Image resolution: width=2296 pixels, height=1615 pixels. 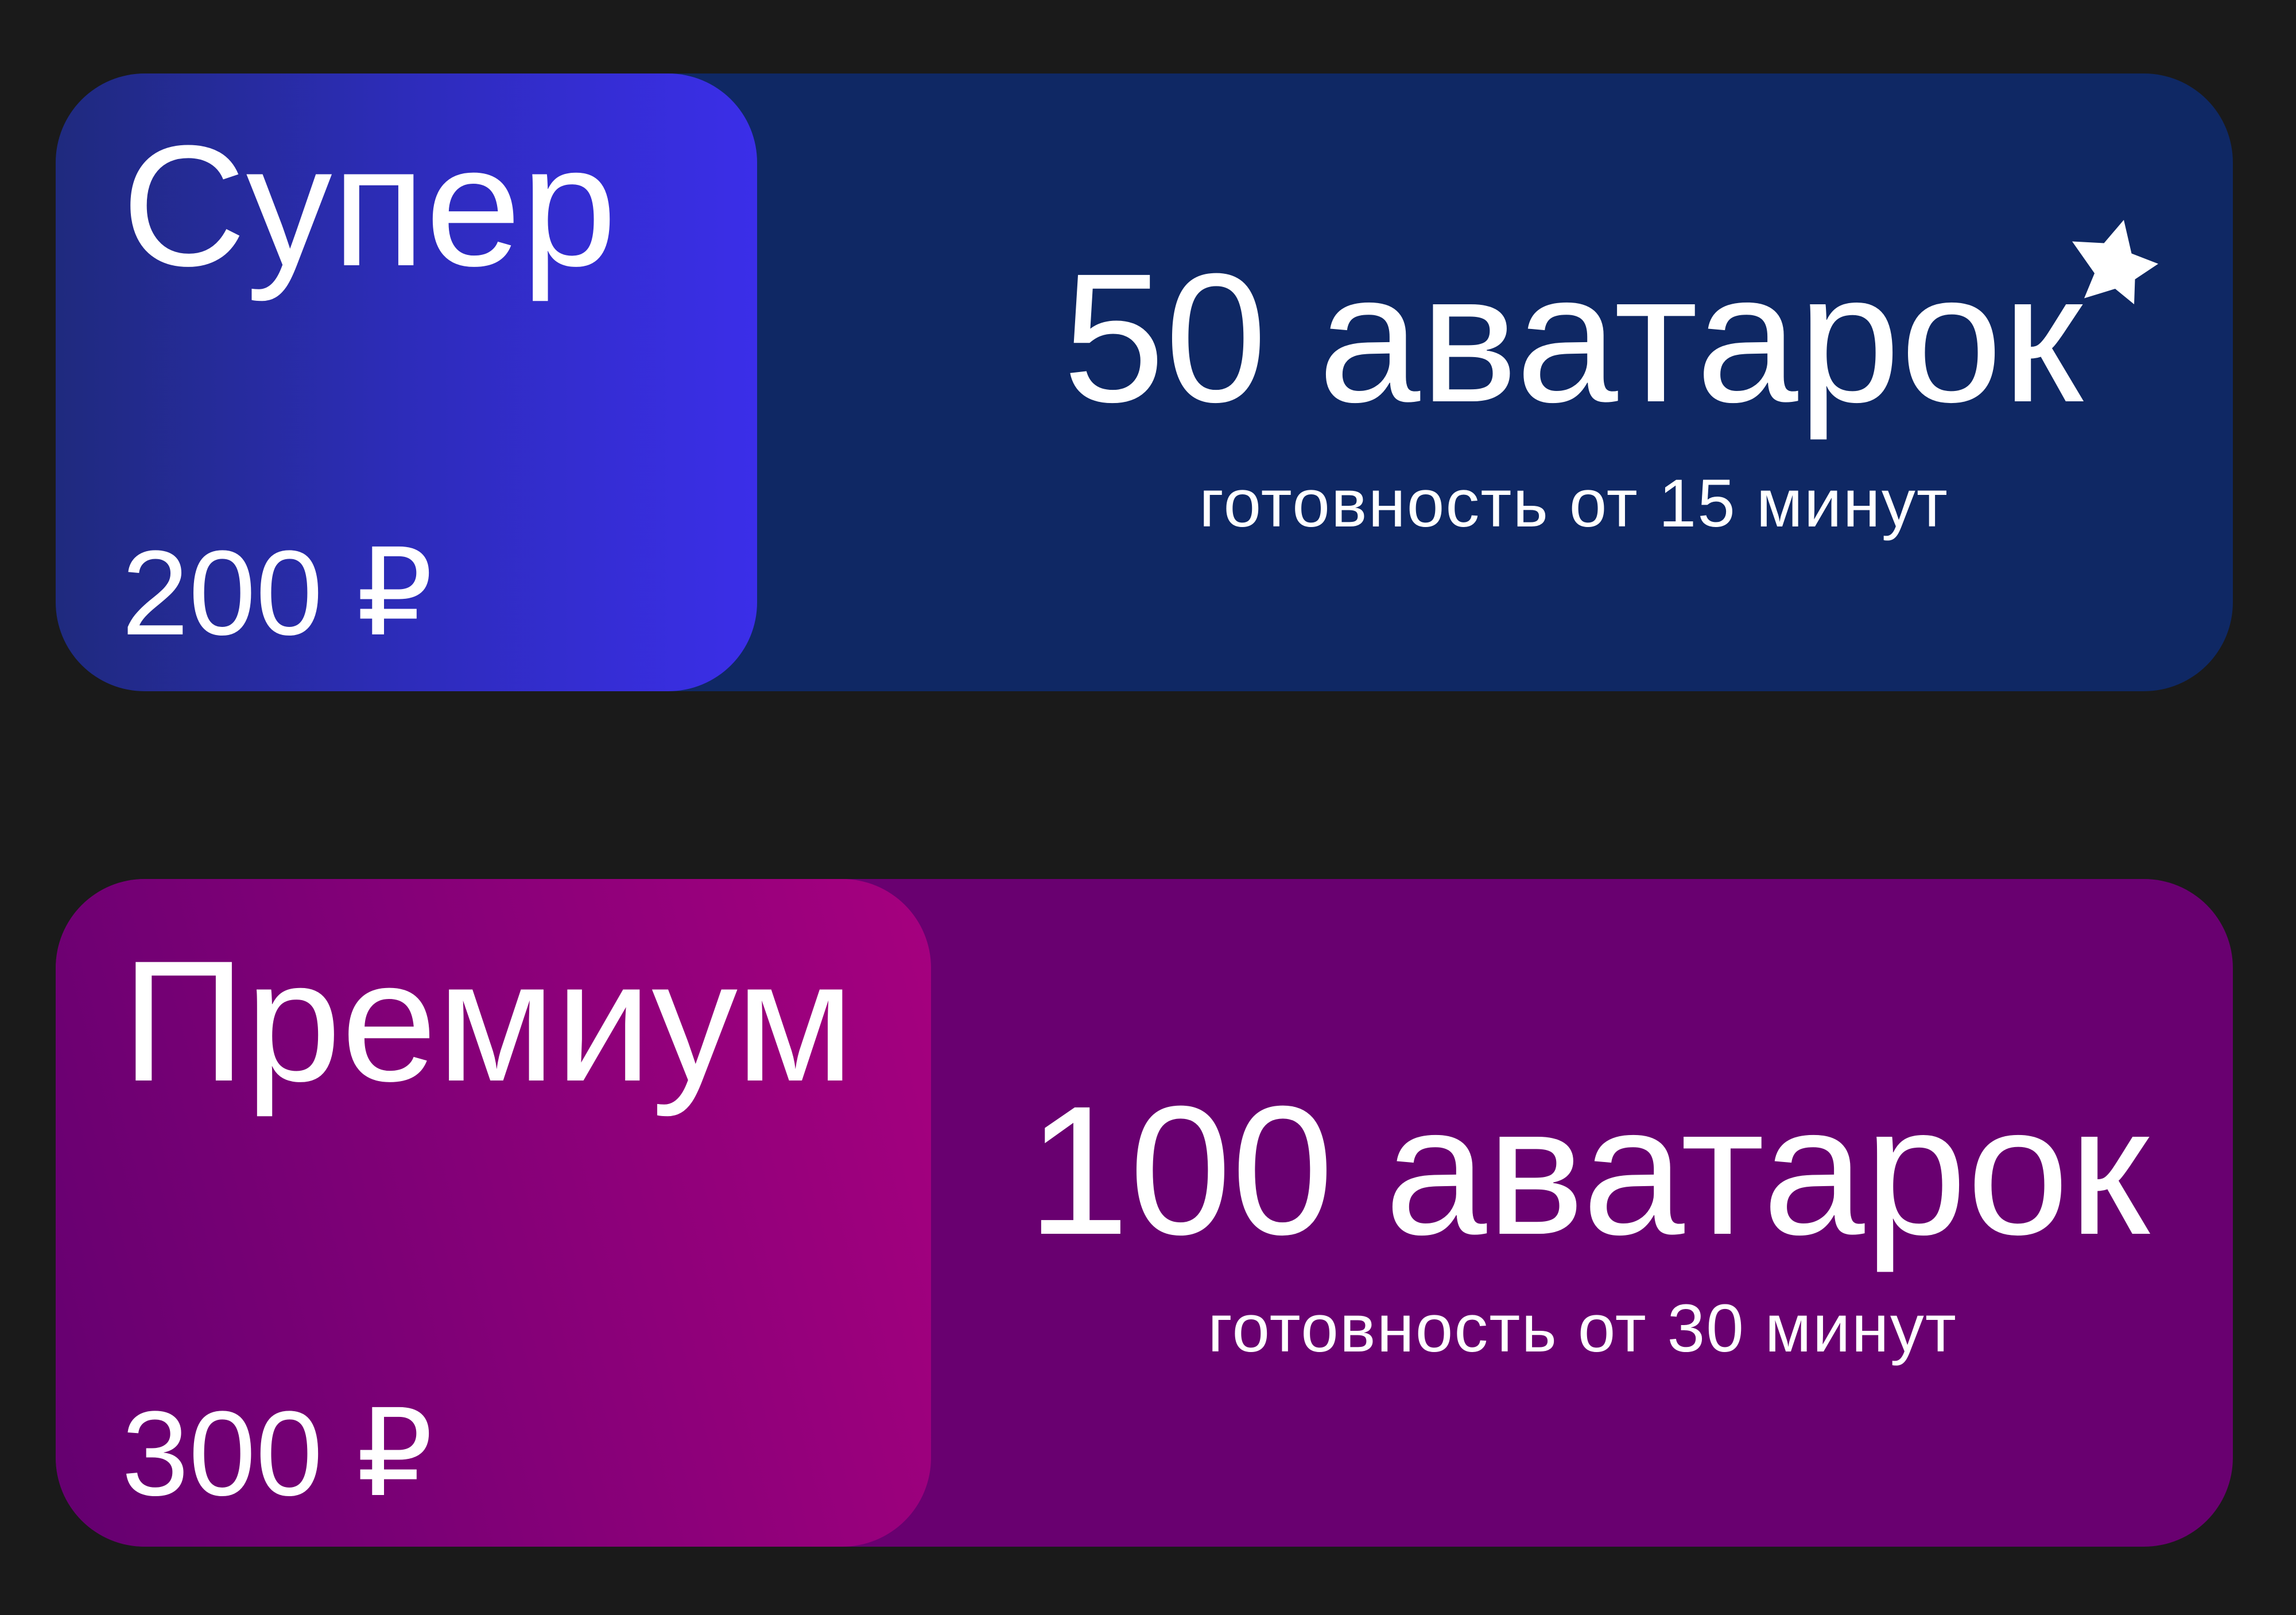 What do you see at coordinates (277, 1453) in the screenshot?
I see `plan-price: 300 ₽` at bounding box center [277, 1453].